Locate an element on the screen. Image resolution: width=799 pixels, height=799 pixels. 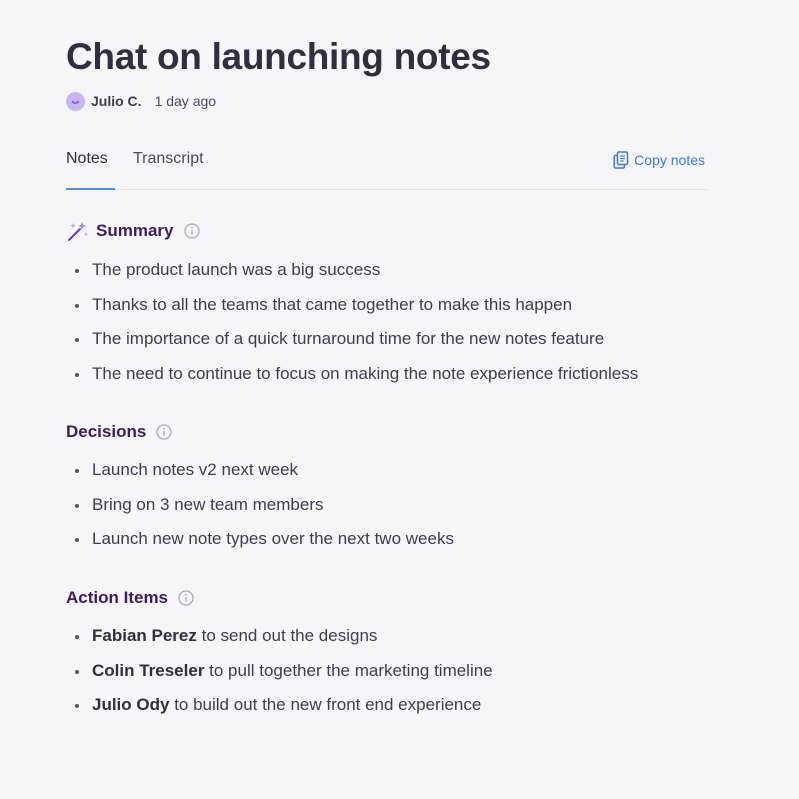
copy-notes-button: Copy notes is located at coordinates (659, 160).